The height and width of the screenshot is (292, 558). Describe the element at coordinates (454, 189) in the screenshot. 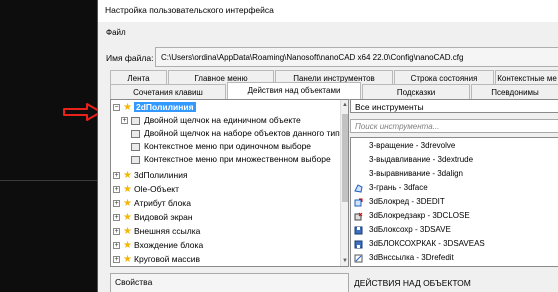

I see `list-item: 3-грань - 3dface` at that location.